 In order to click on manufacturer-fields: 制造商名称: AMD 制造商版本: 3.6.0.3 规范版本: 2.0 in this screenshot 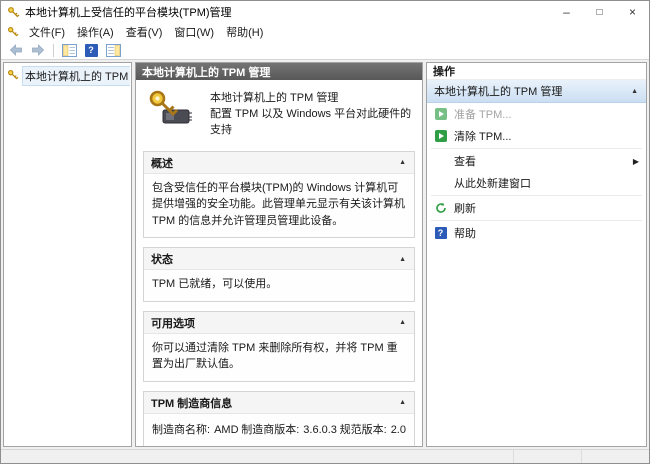, I will do `click(279, 430)`.